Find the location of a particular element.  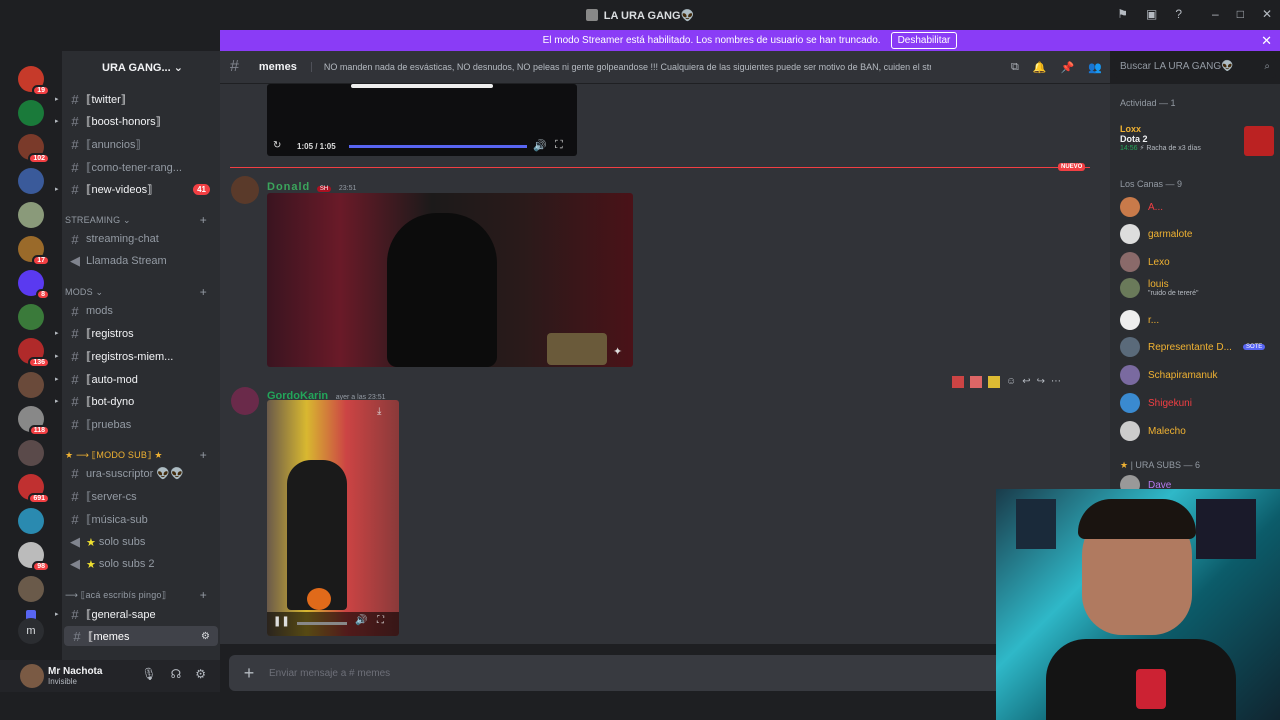

server-icon: 691 is located at coordinates (34, 489).